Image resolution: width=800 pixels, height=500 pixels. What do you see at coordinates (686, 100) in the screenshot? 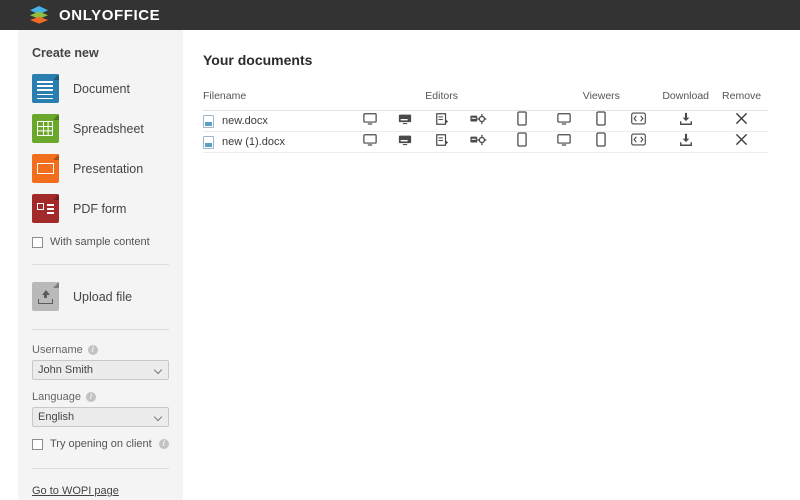
I see `column-header-download: Download` at bounding box center [686, 100].